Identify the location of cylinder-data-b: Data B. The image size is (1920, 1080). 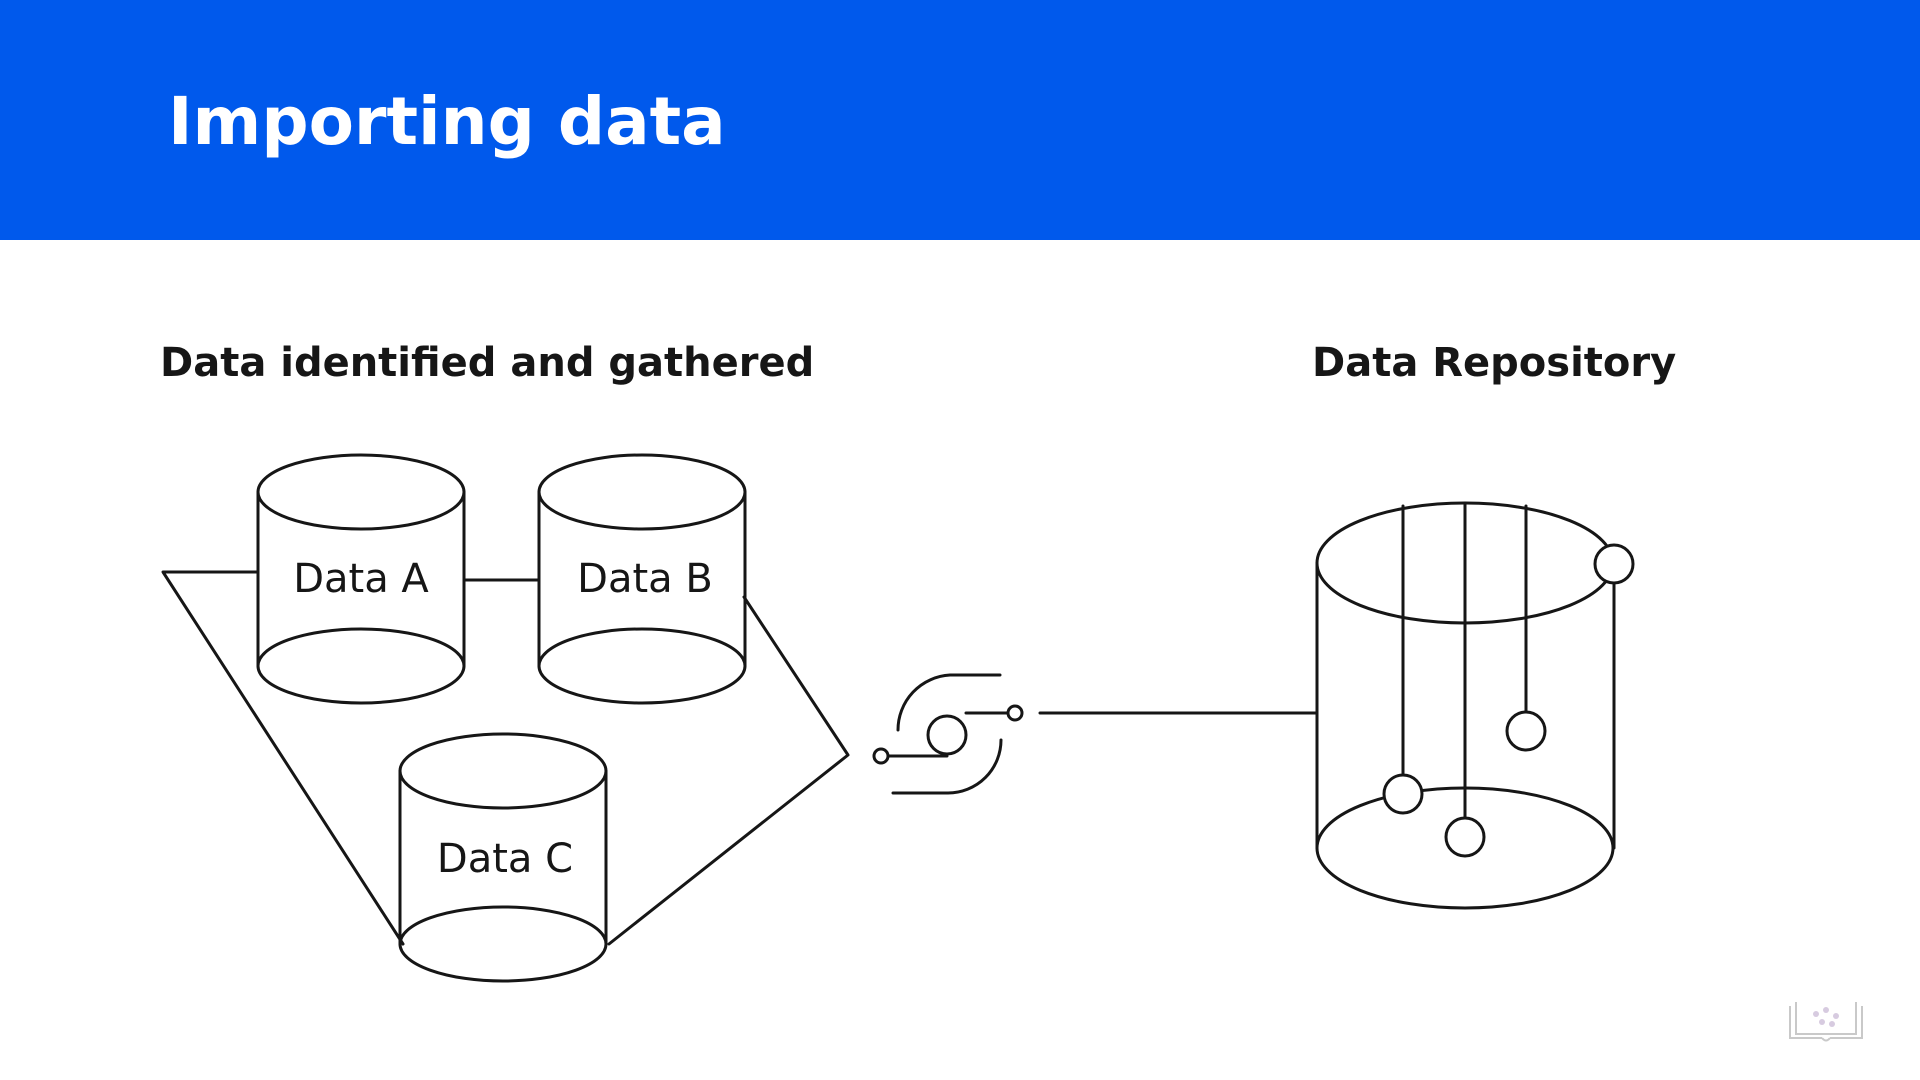
(642, 579).